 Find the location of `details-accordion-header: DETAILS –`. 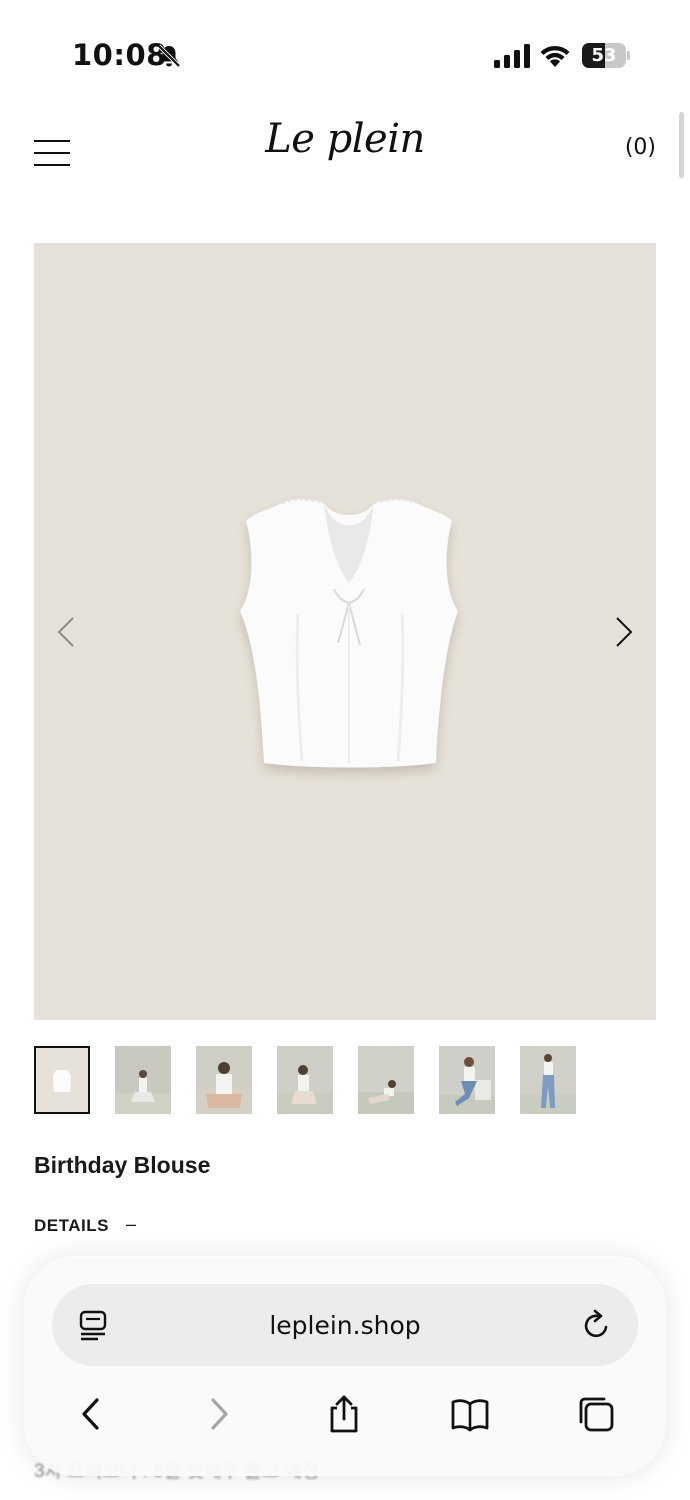

details-accordion-header: DETAILS – is located at coordinates (85, 1227).